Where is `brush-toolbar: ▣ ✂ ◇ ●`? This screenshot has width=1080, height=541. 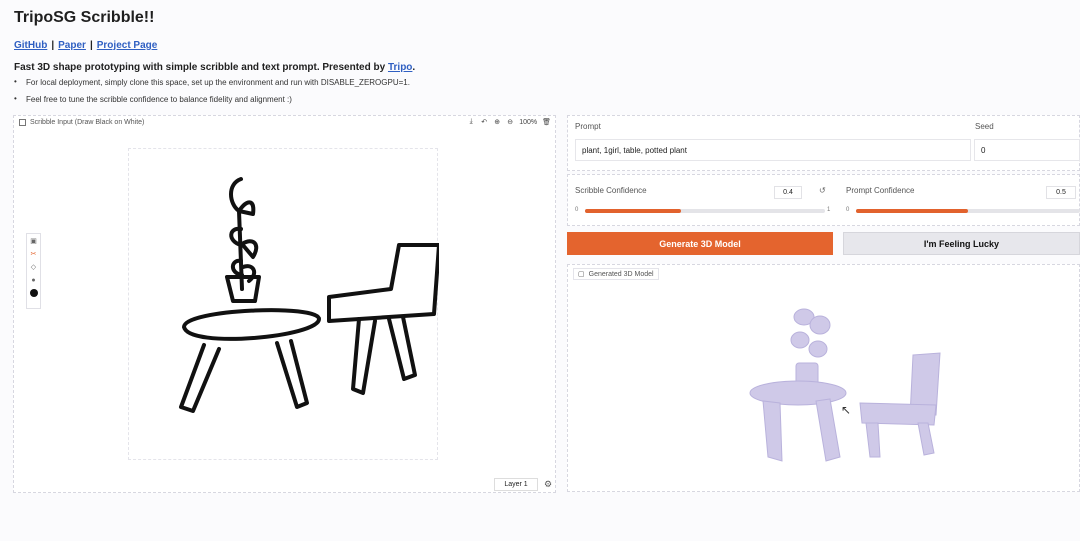 brush-toolbar: ▣ ✂ ◇ ● is located at coordinates (33, 271).